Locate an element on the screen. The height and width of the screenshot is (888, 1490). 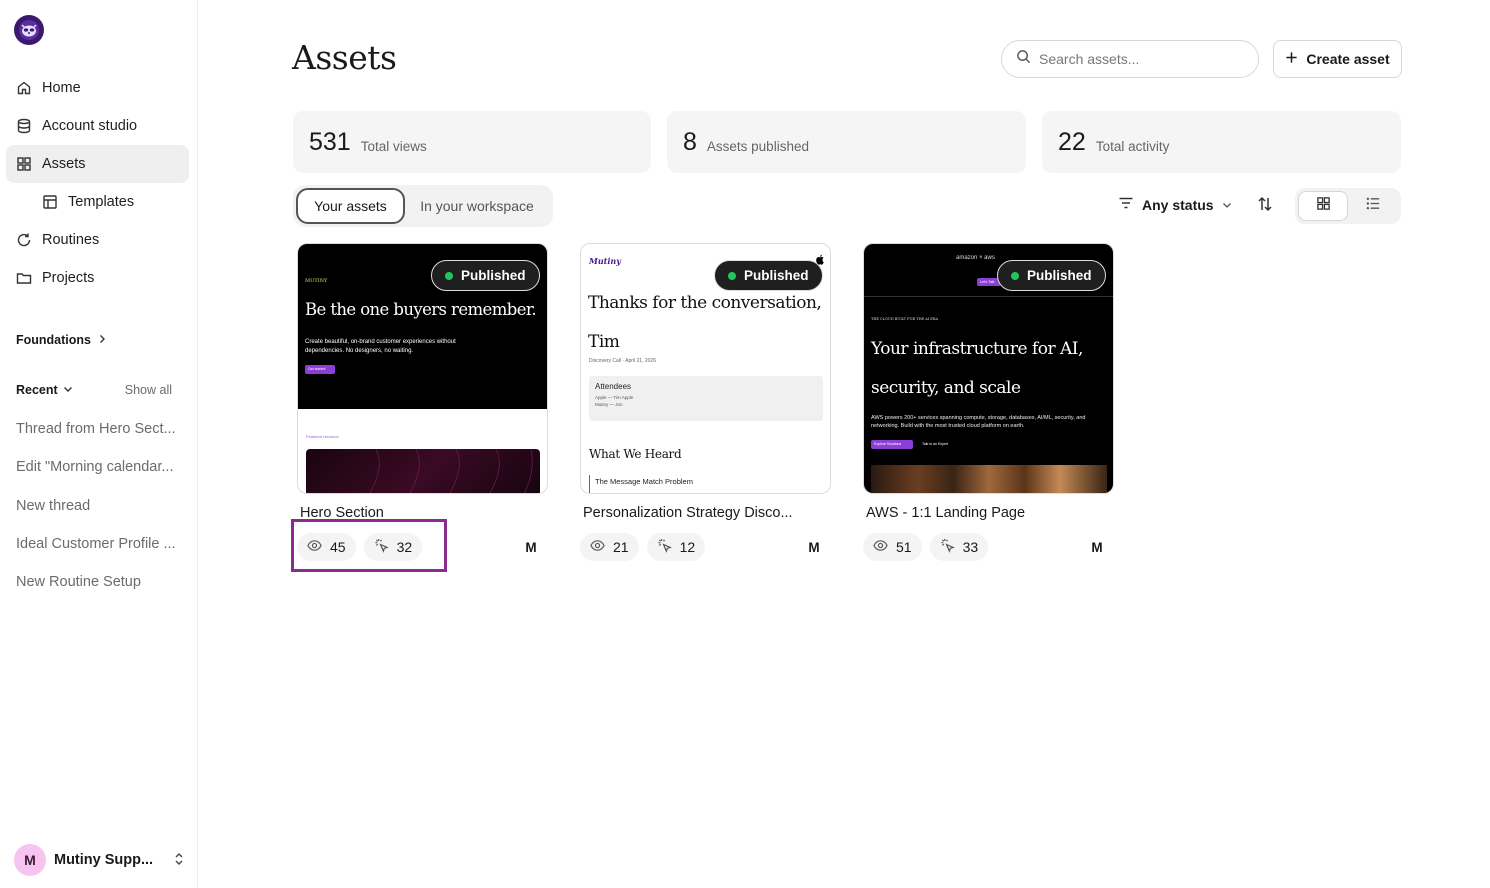
thumbnail-cta-primary: Explore Solutions is located at coordinates (892, 444).